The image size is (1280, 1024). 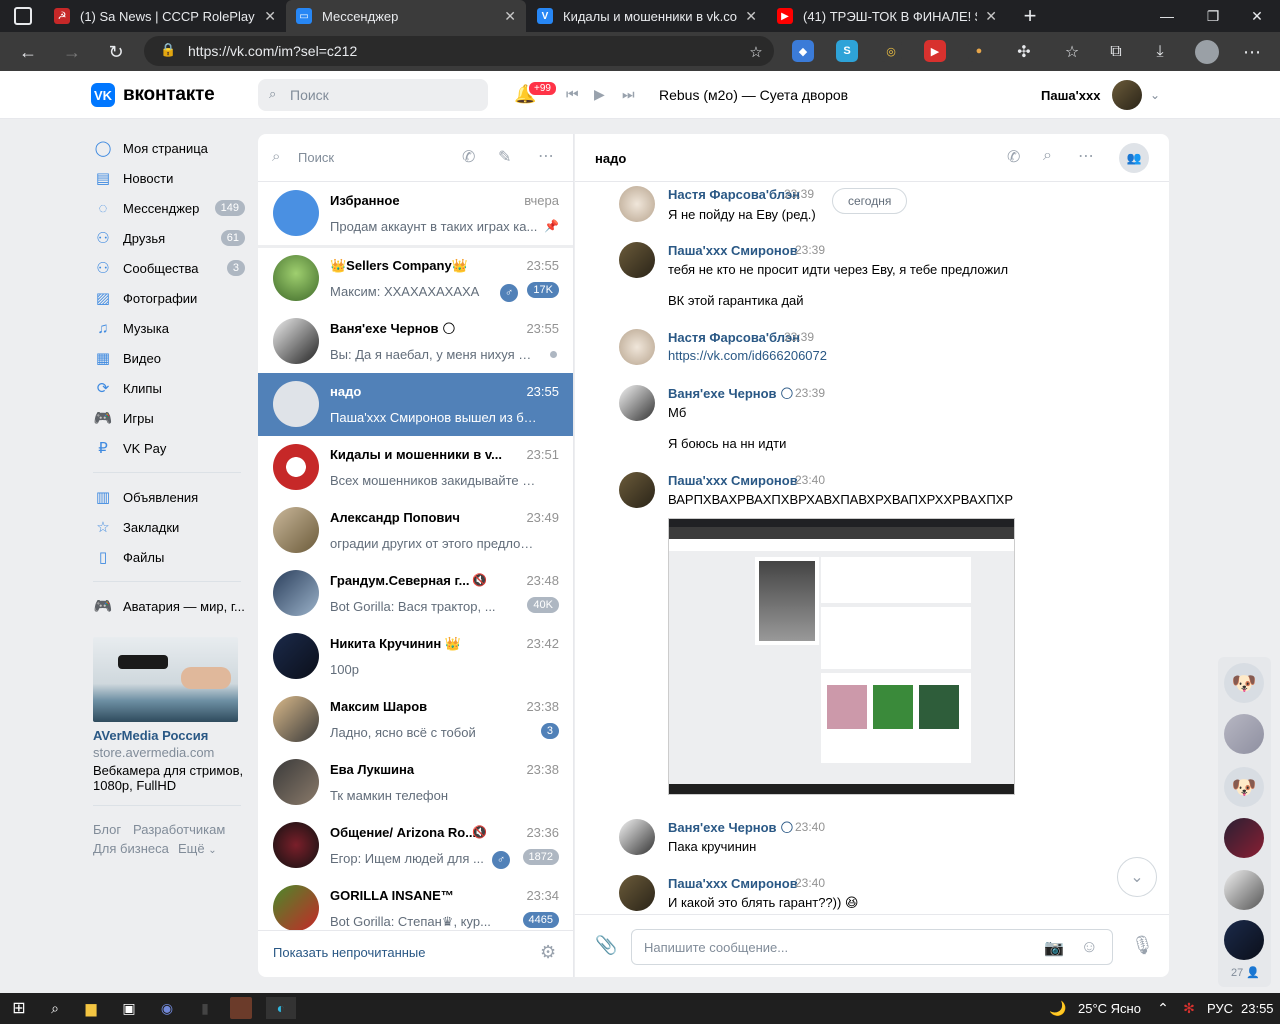 What do you see at coordinates (415, 782) in the screenshot?
I see `dialog-item: Ева Лукшина 23:38 Тк мамкин телефон` at bounding box center [415, 782].